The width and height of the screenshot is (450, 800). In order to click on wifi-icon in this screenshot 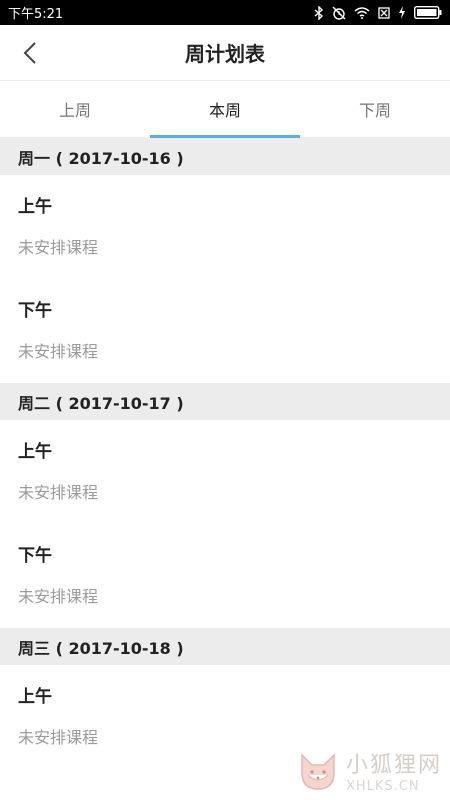, I will do `click(362, 12)`.